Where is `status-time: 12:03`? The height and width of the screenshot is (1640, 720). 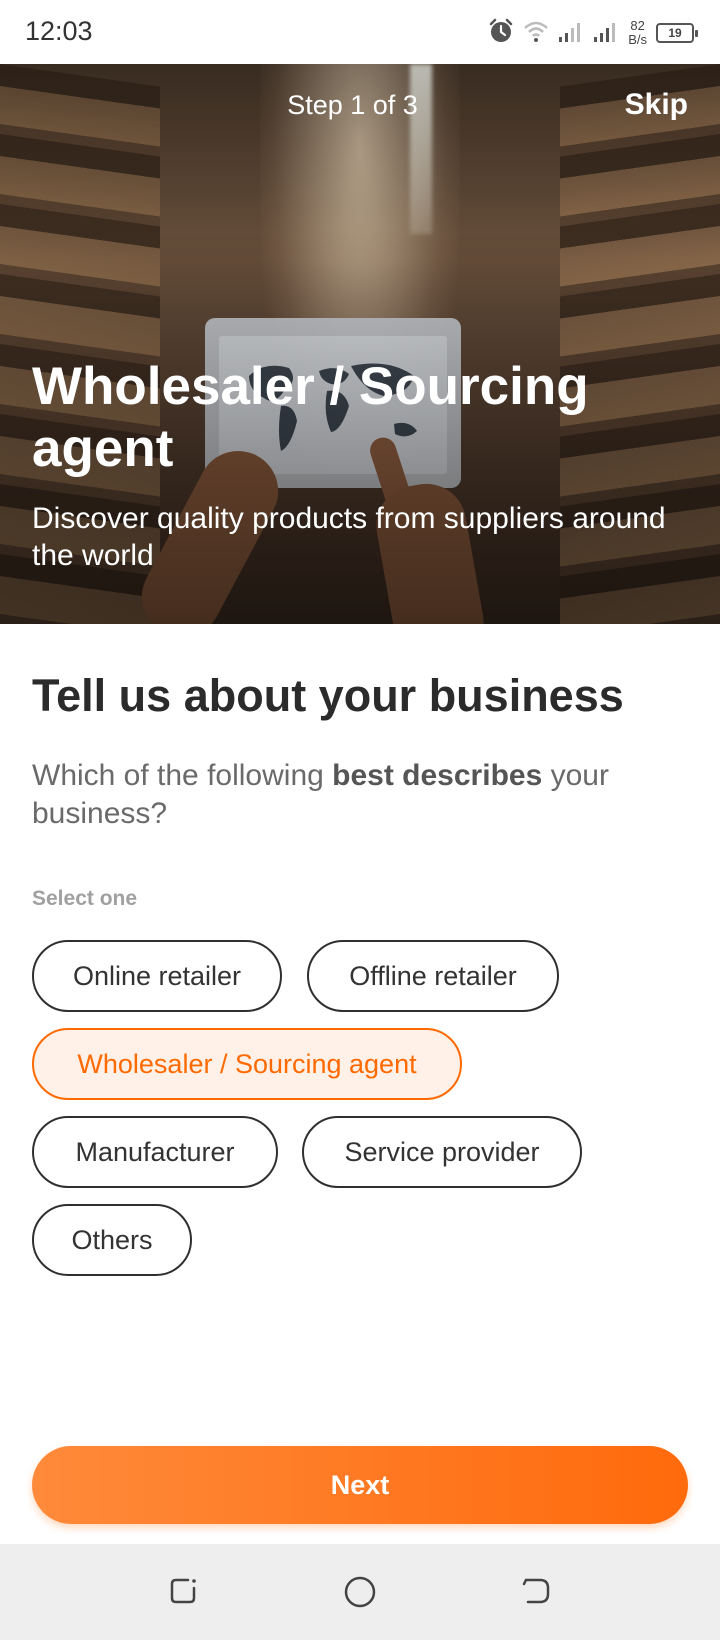
status-time: 12:03 is located at coordinates (59, 31).